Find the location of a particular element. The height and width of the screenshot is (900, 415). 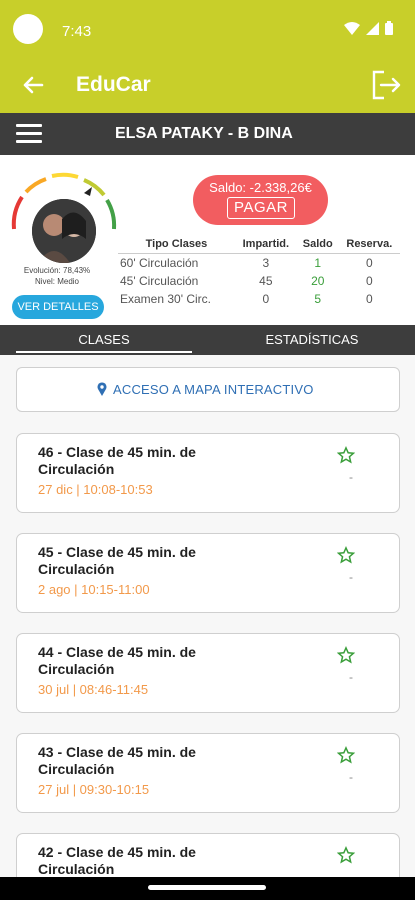

battery-icon is located at coordinates (389, 28).